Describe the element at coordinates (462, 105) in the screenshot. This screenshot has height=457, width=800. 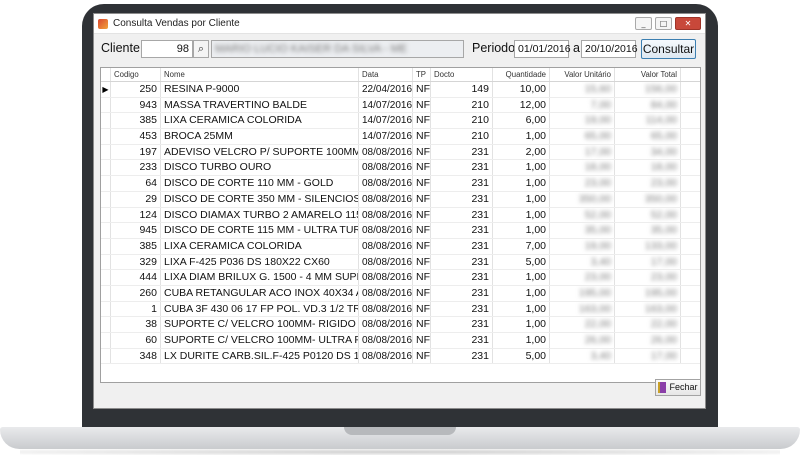
I see `cell-docto: 210` at that location.